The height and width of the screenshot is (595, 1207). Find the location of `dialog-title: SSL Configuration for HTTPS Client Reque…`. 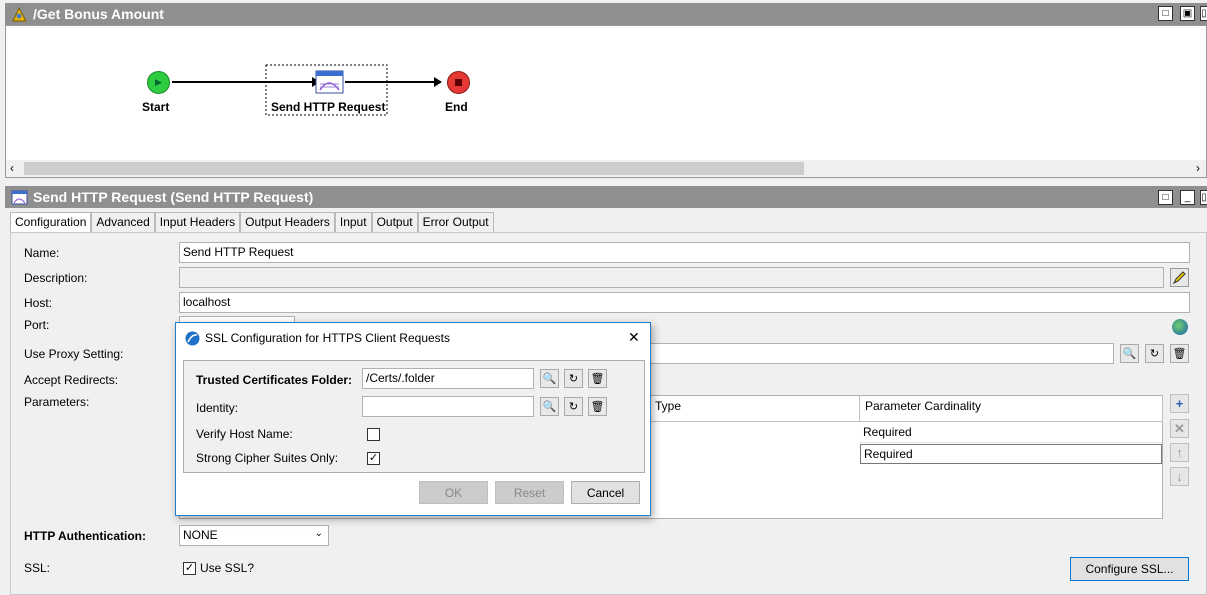

dialog-title: SSL Configuration for HTTPS Client Reque… is located at coordinates (327, 338).